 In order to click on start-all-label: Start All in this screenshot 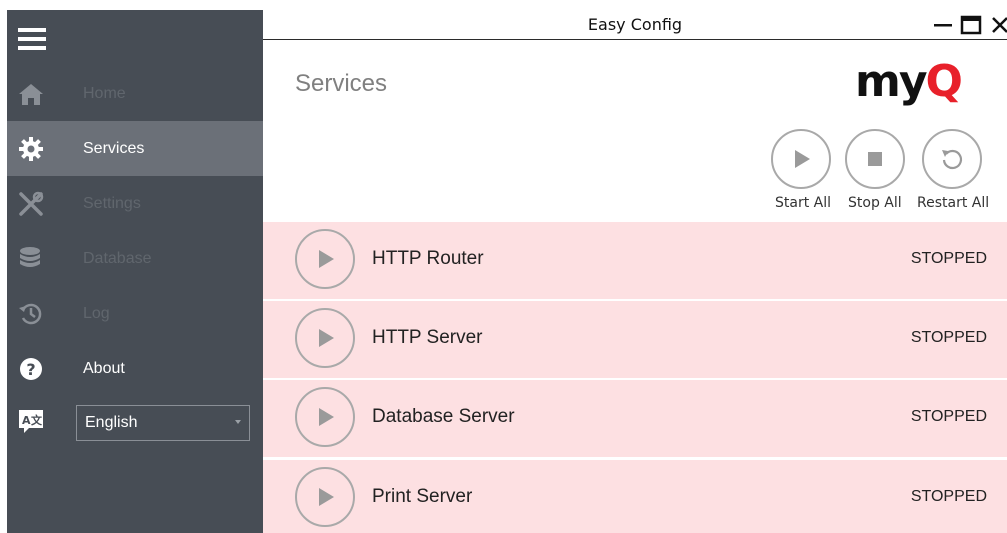, I will do `click(803, 203)`.